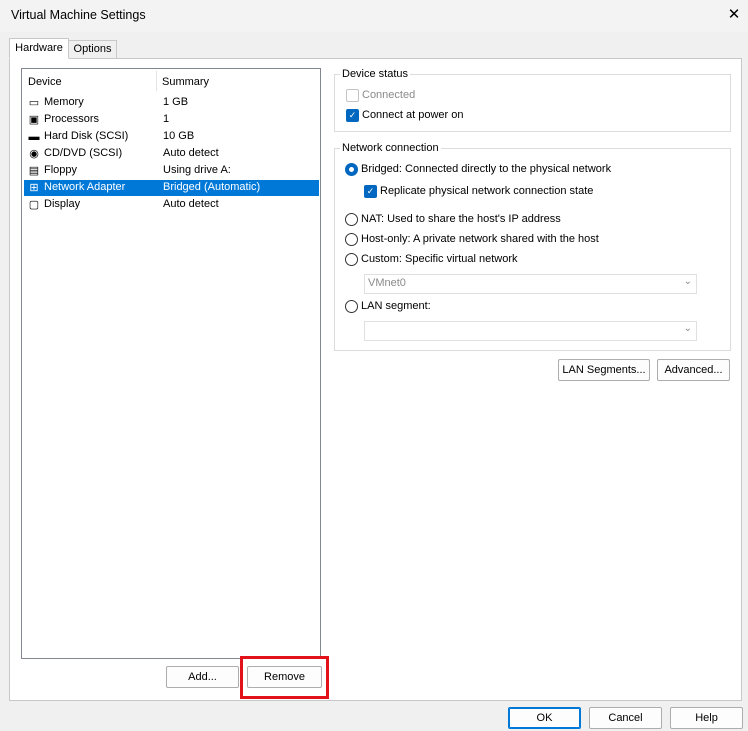 Image resolution: width=748 pixels, height=731 pixels. Describe the element at coordinates (86, 136) in the screenshot. I see `device-name: Hard Disk (SCSI)` at that location.